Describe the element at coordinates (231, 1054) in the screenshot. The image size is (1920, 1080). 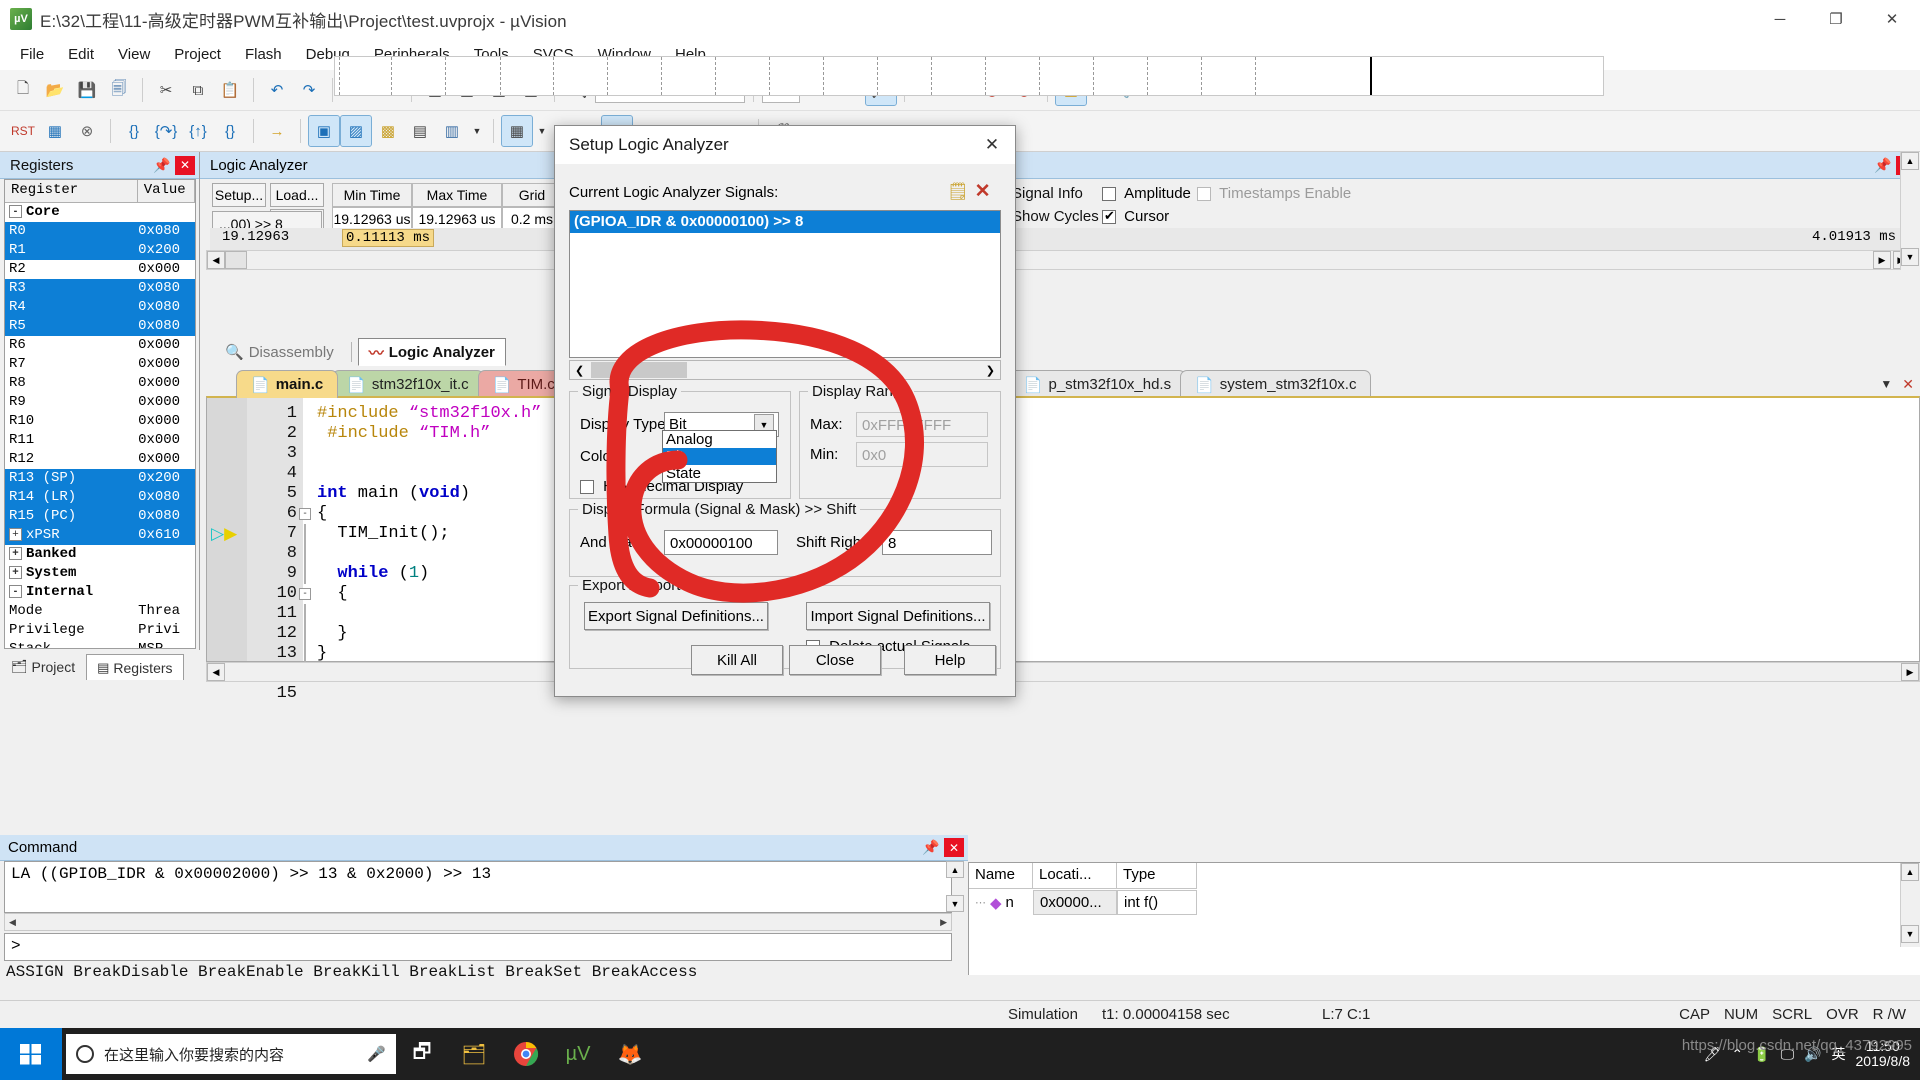
I see `taskbar-search: 在这里输入你要搜索的内容 🎤` at that location.